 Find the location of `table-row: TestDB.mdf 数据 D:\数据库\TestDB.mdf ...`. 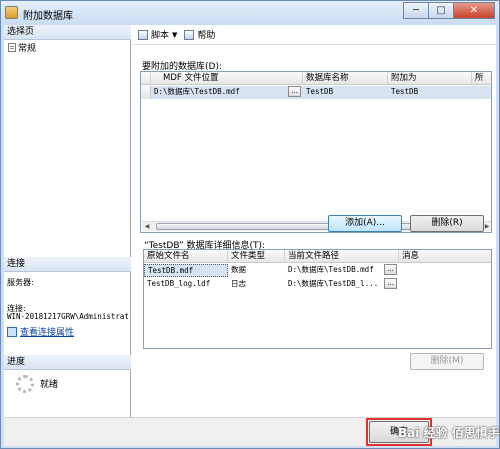

table-row: TestDB.mdf 数据 D:\数据库\TestDB.mdf ... is located at coordinates (317, 270).